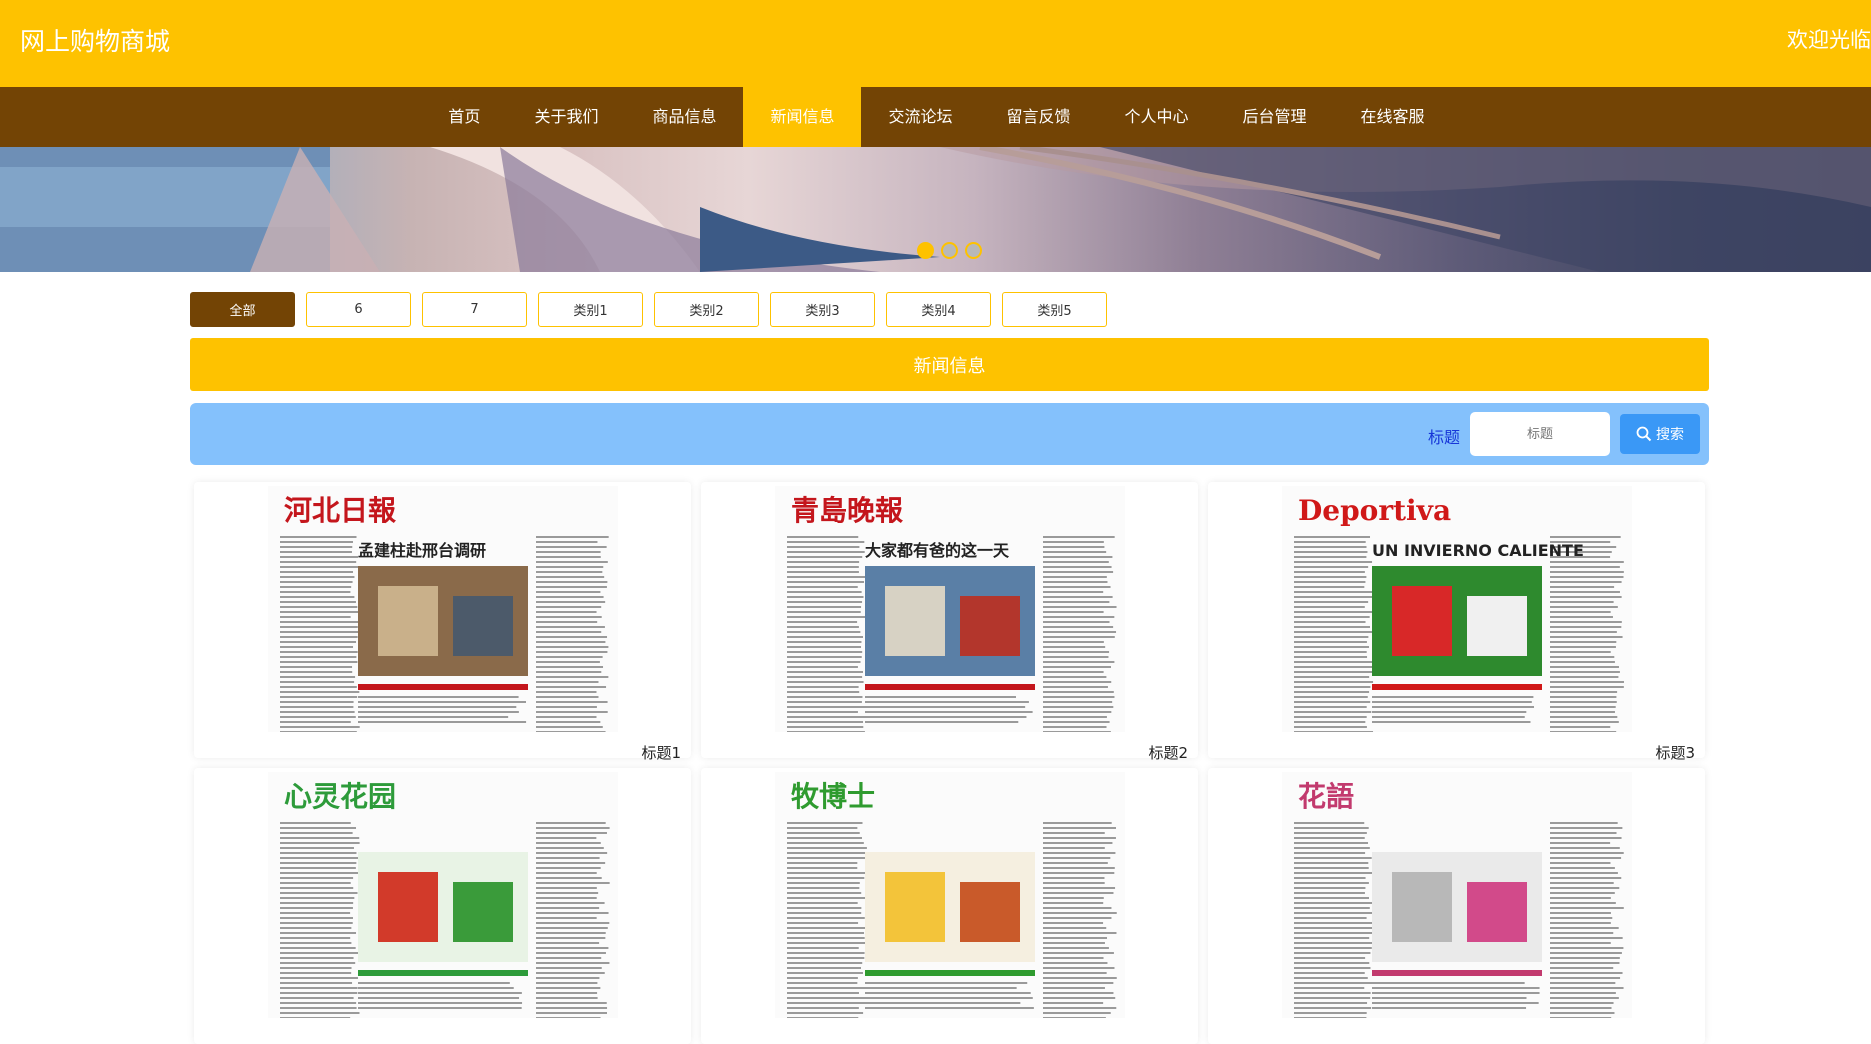 The image size is (1871, 1044). I want to click on filter-button: 类别4, so click(938, 309).